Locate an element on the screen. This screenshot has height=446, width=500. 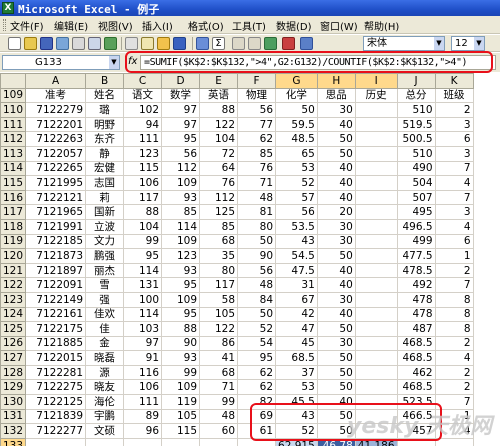
data-cell: 114 is located at coordinates (181, 226).